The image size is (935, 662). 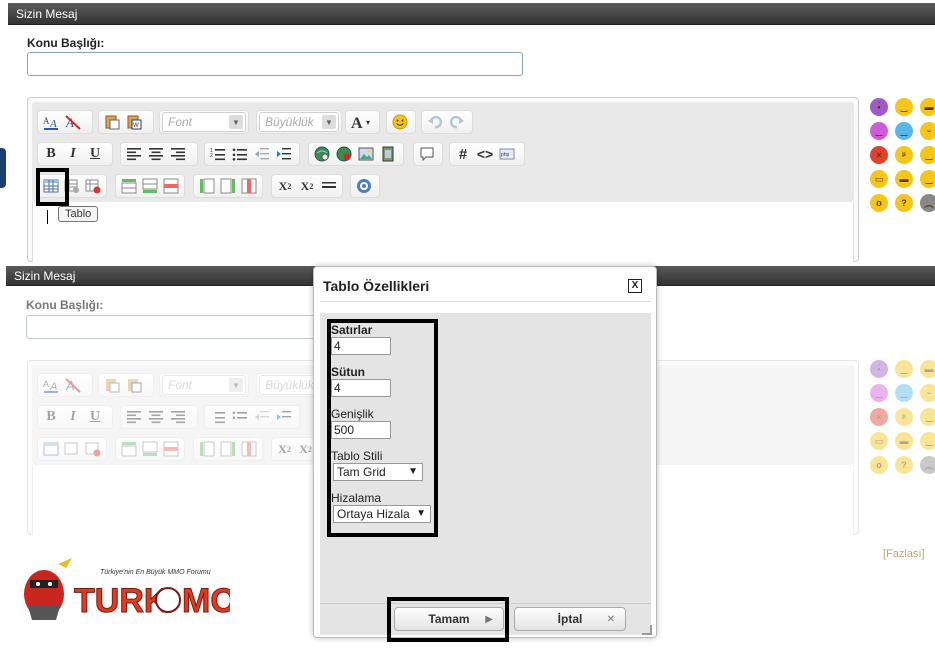 What do you see at coordinates (363, 122) in the screenshot?
I see `text-size-icon: A ▾` at bounding box center [363, 122].